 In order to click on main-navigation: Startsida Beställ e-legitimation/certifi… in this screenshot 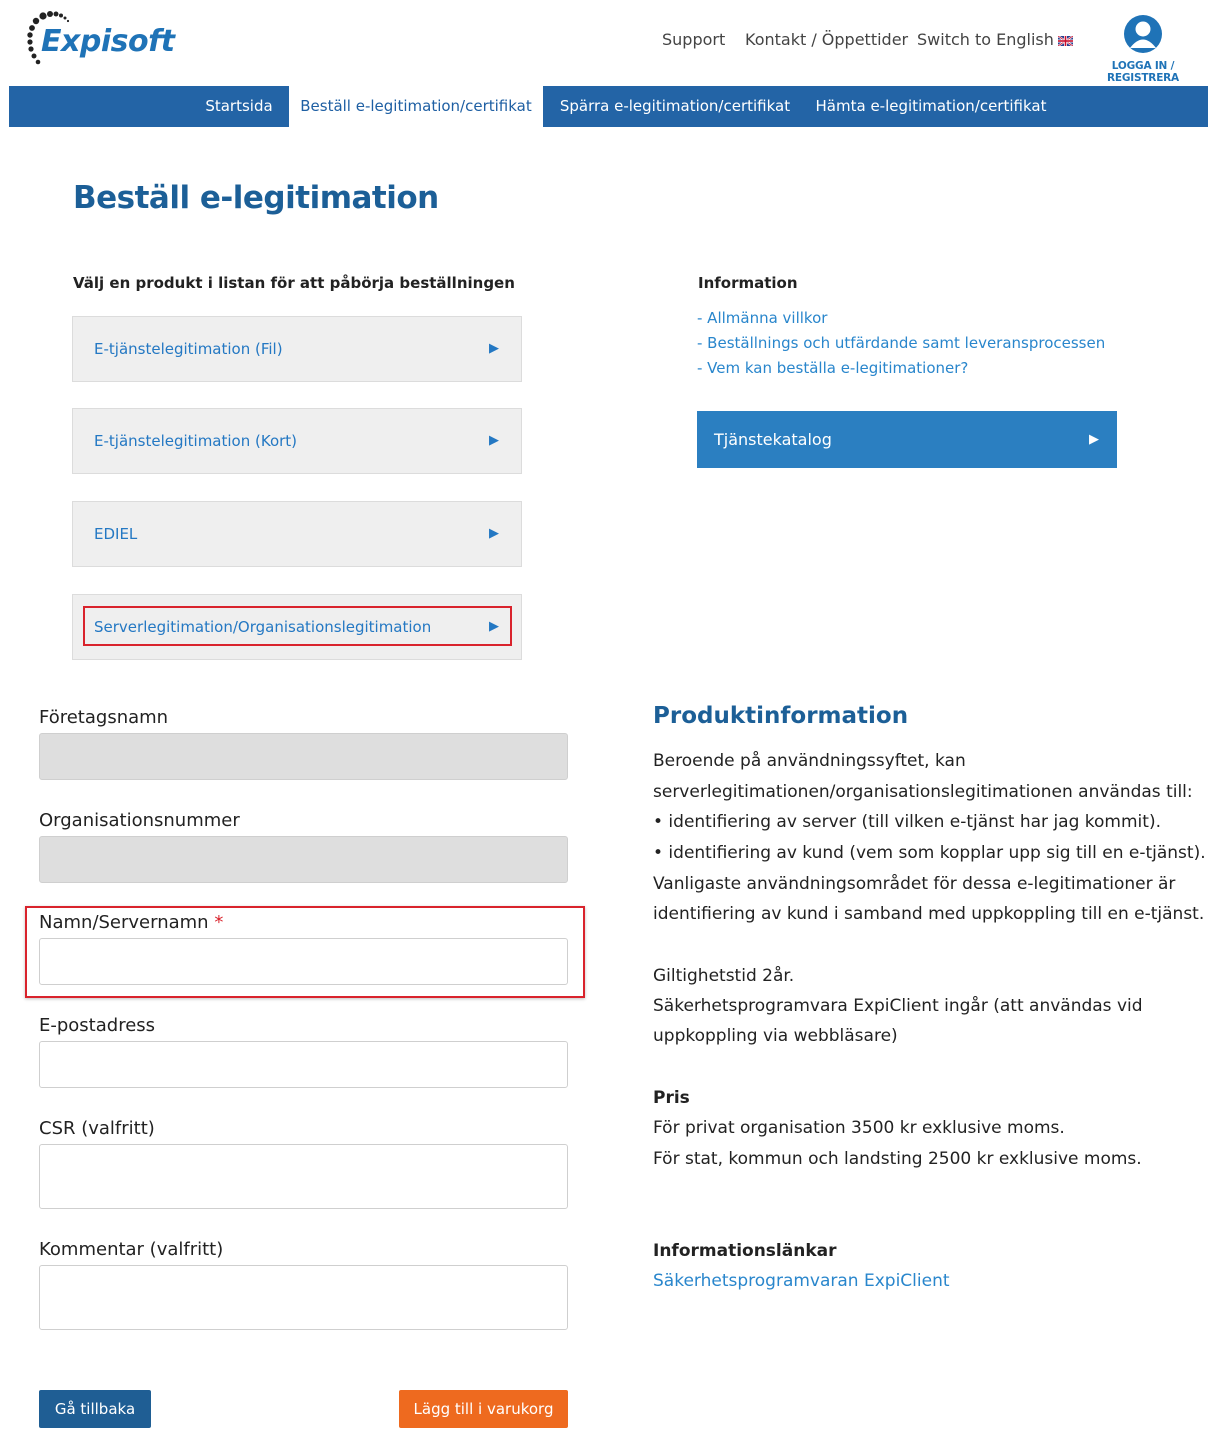, I will do `click(608, 106)`.